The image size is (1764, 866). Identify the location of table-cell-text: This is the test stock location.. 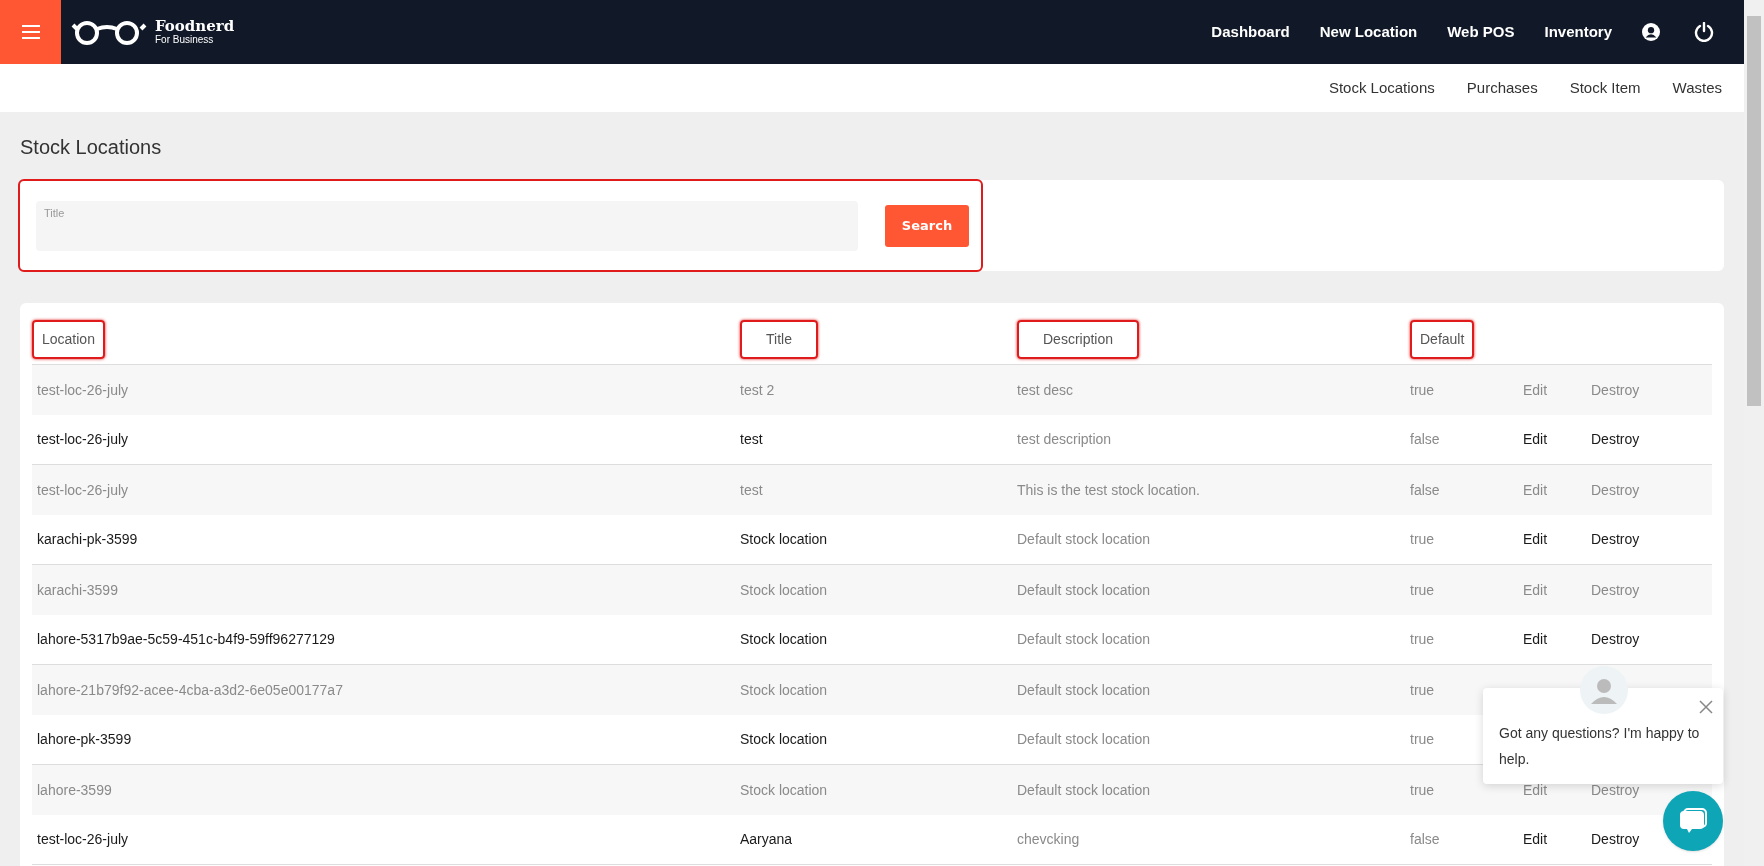
(1109, 490).